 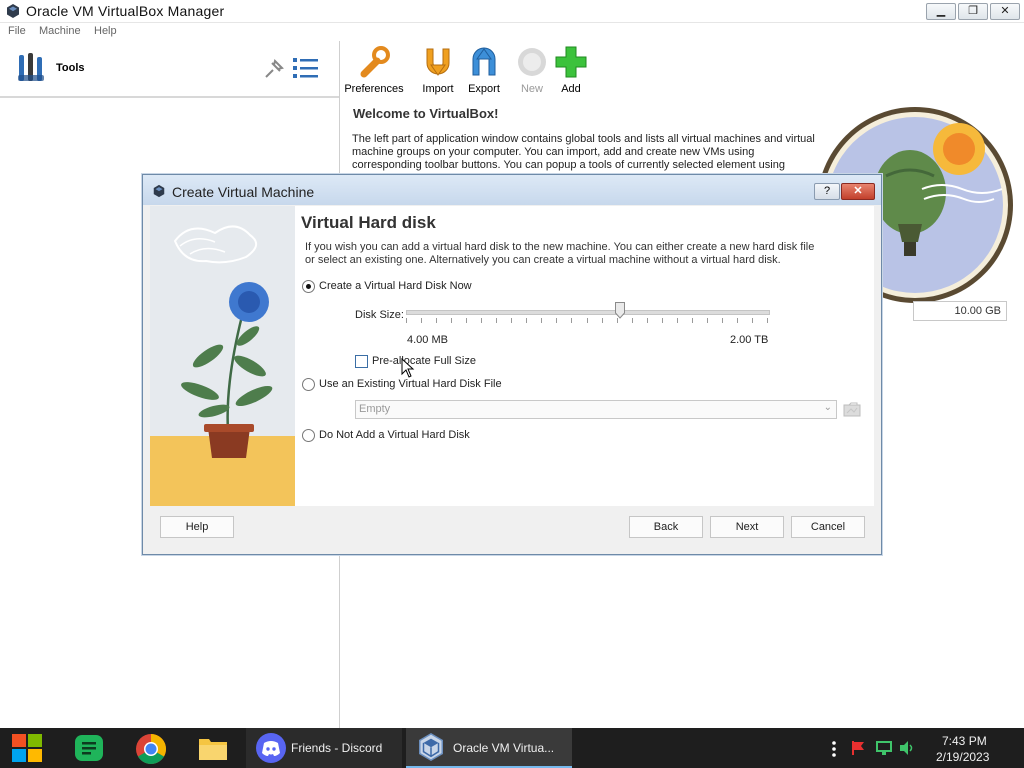 I want to click on menu-file: File, so click(x=17, y=31).